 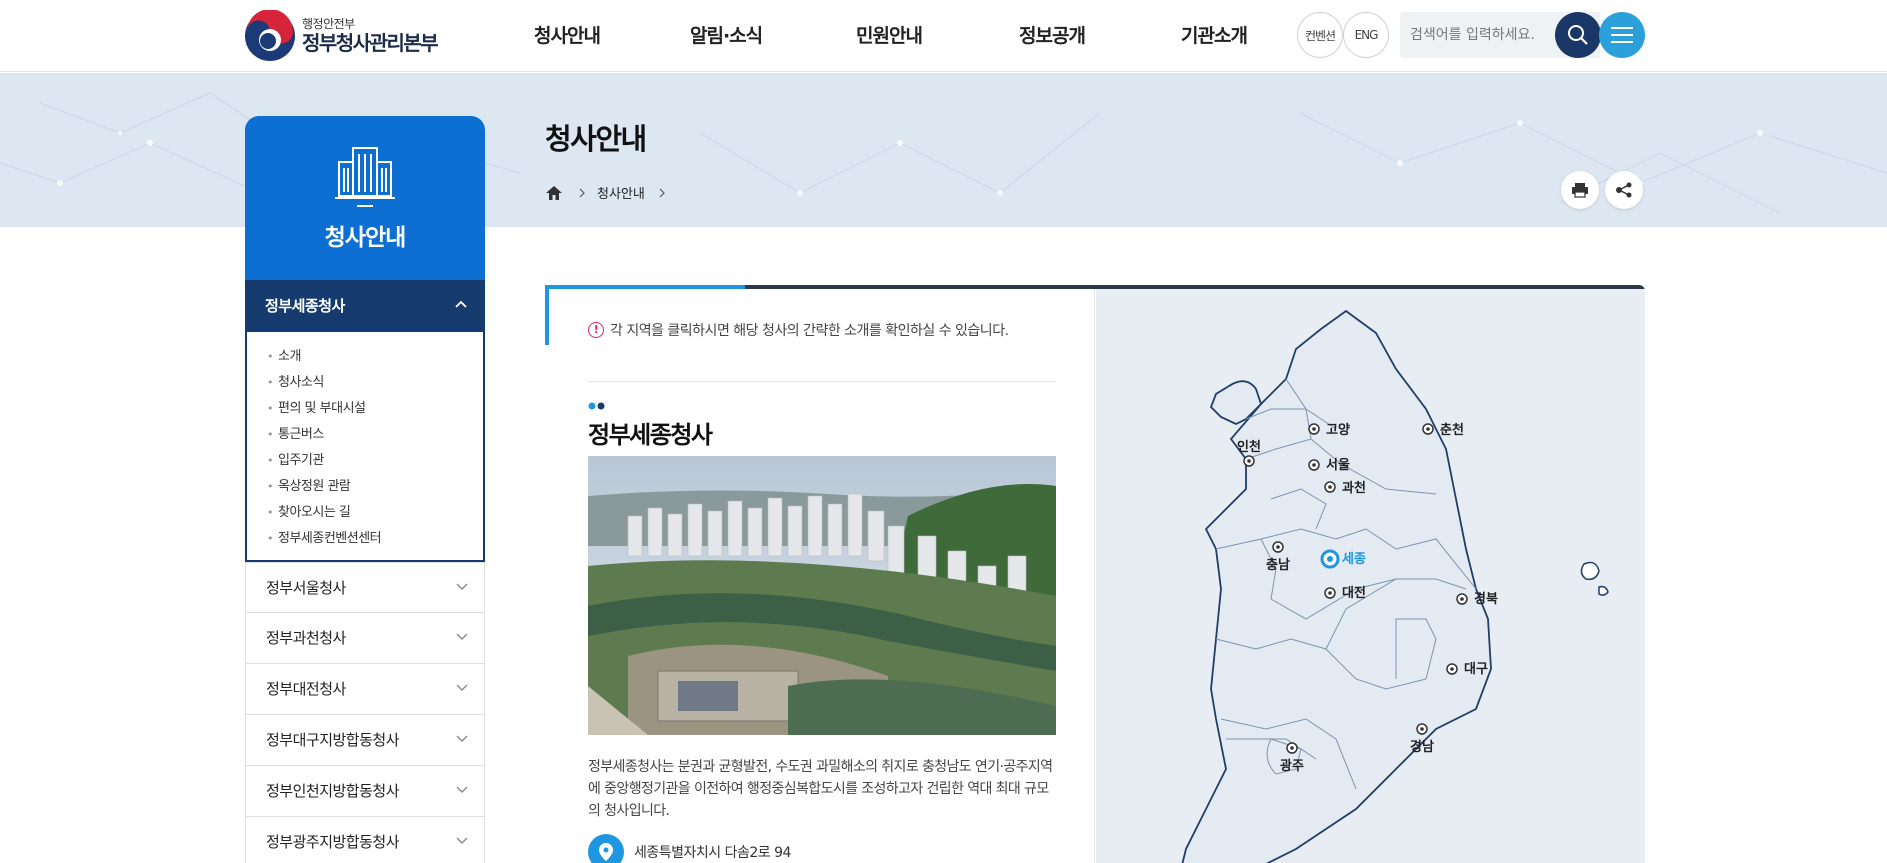 I want to click on sidebar-title: 청사안내, so click(x=365, y=238).